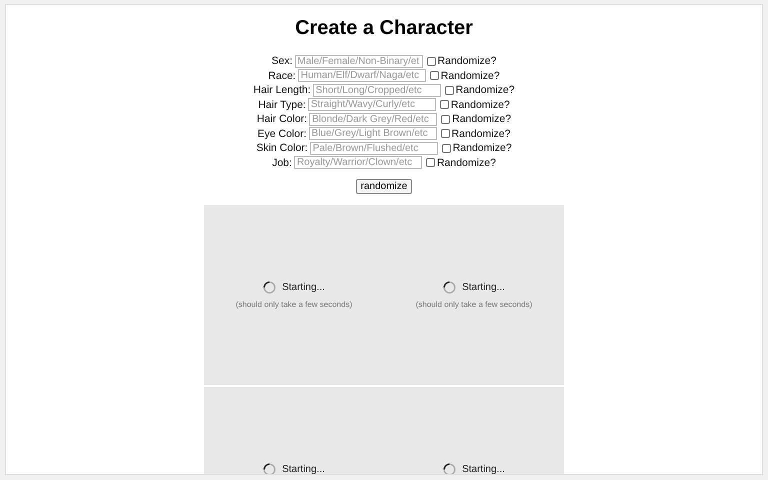 The height and width of the screenshot is (480, 768). I want to click on field-label: Sex:, so click(282, 61).